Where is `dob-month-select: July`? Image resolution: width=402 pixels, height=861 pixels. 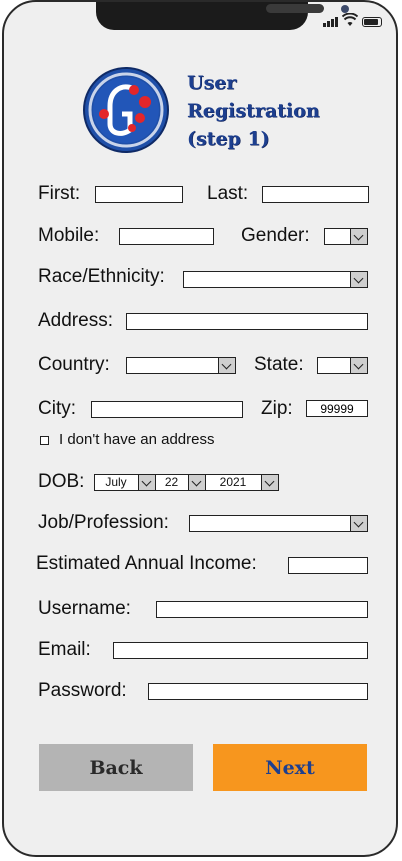
dob-month-select: July is located at coordinates (125, 482).